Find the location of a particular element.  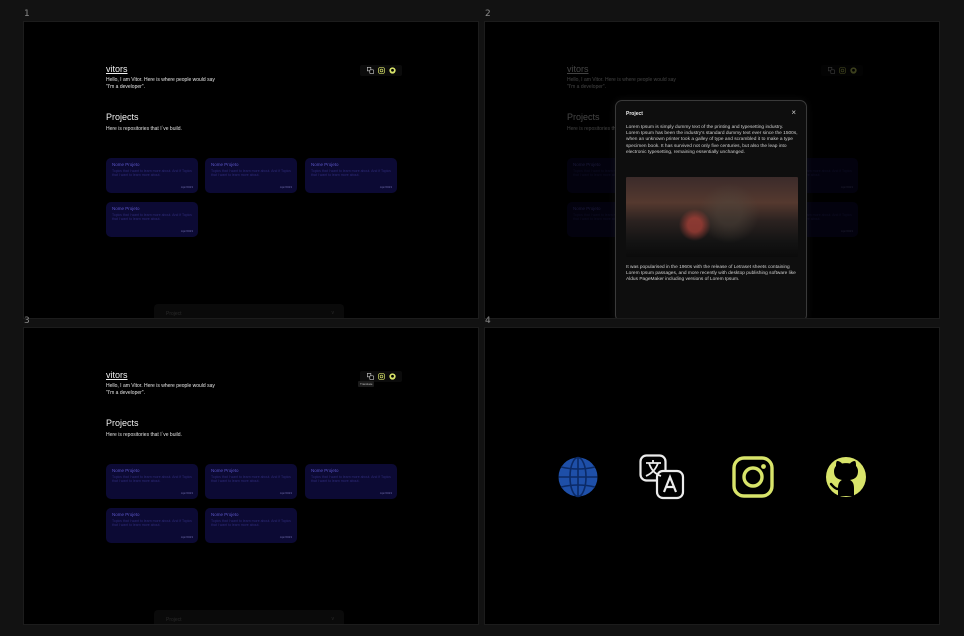

panel-label-1: 1 is located at coordinates (27, 14).